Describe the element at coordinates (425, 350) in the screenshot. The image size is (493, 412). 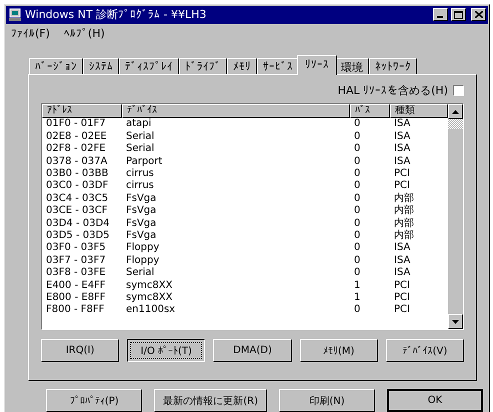
I see `resource-button: ﾃﾞﾊﾞｲｽ(V)` at that location.